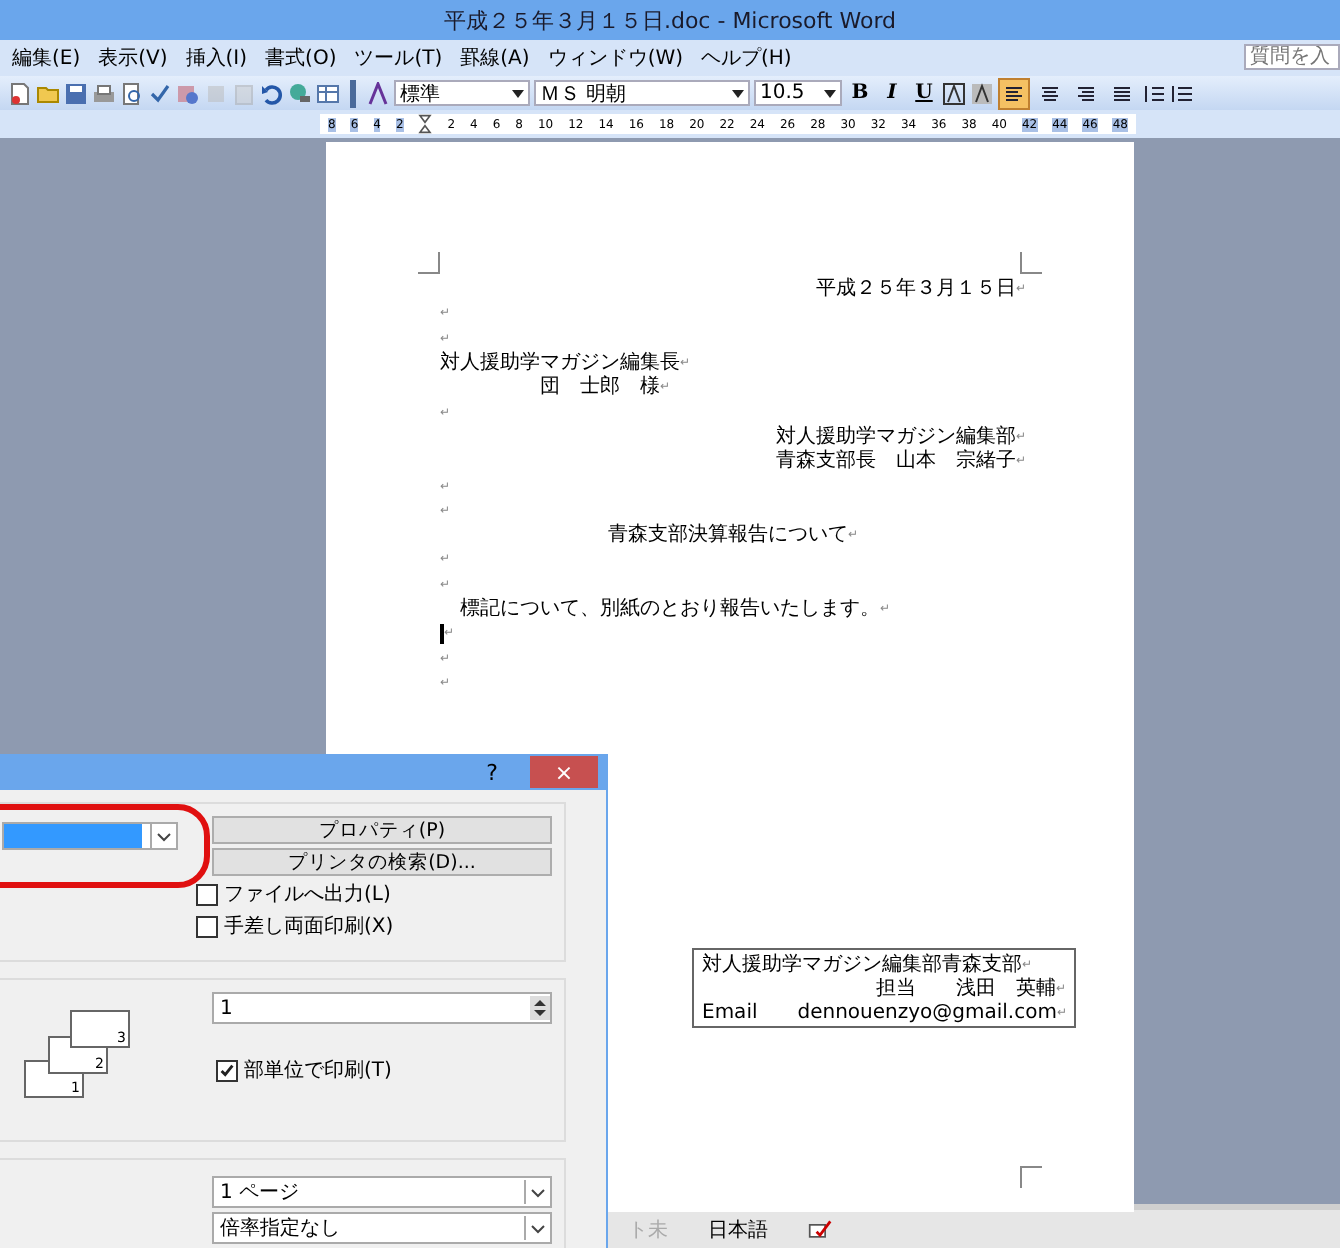  Describe the element at coordinates (599, 388) in the screenshot. I see `document-text: 団 士郎 様` at that location.